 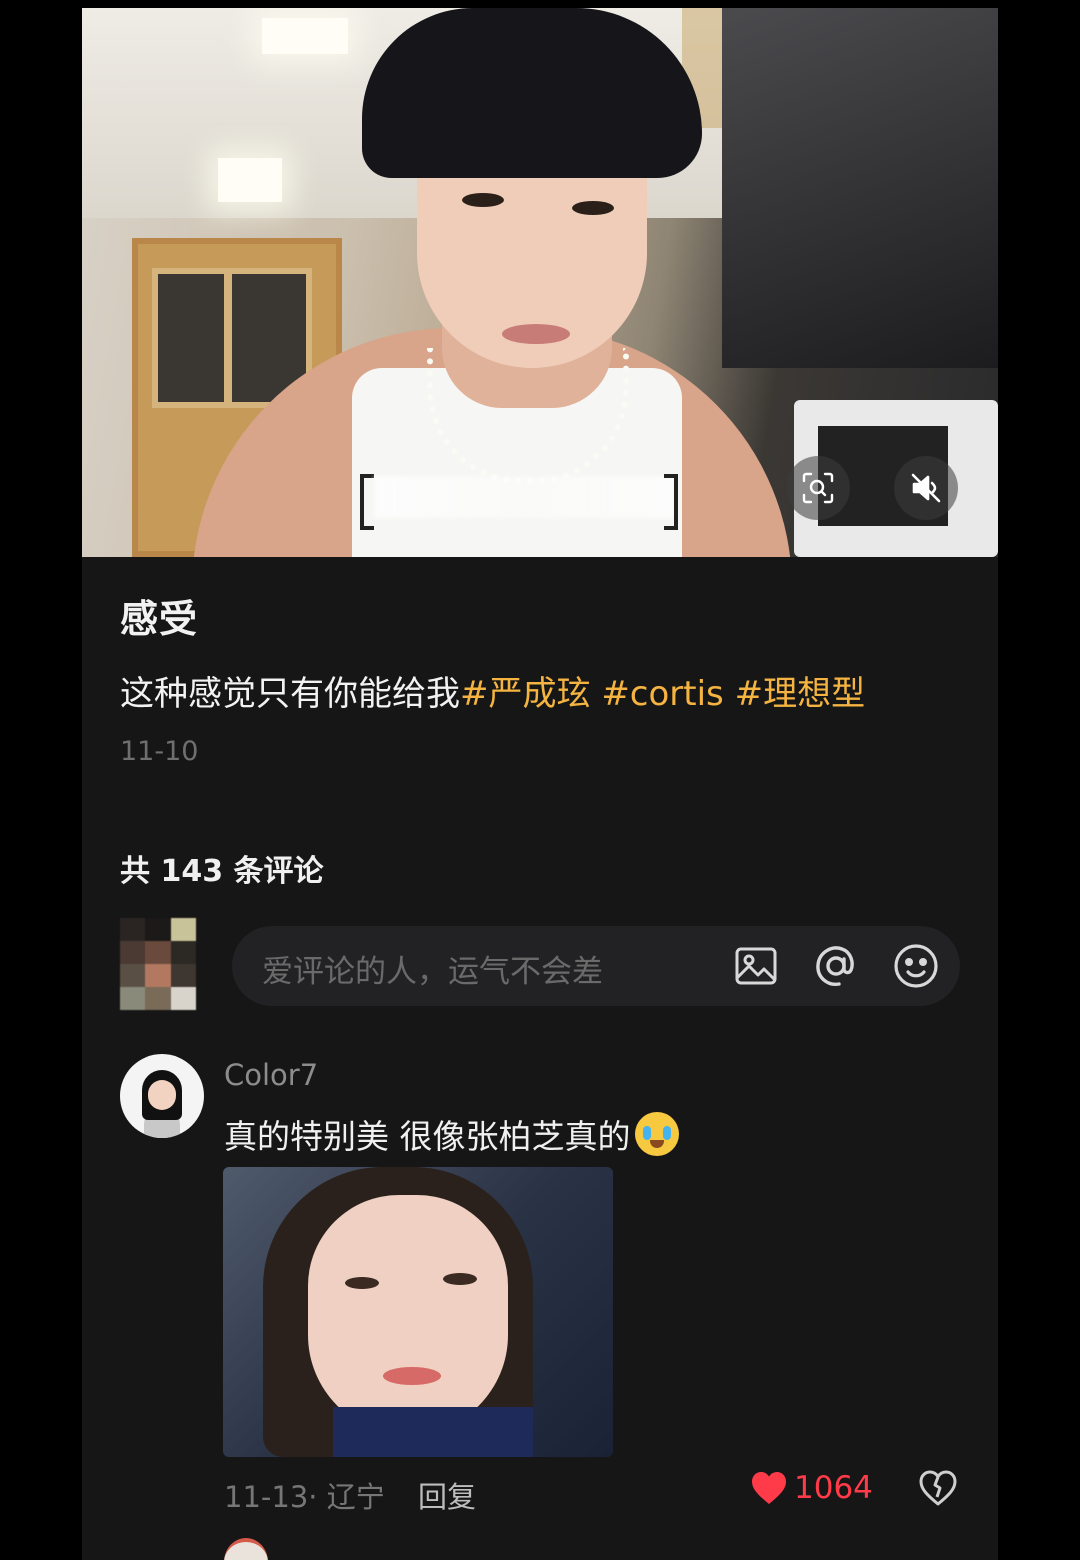 I want to click on volume-mute-icon, so click(x=926, y=488).